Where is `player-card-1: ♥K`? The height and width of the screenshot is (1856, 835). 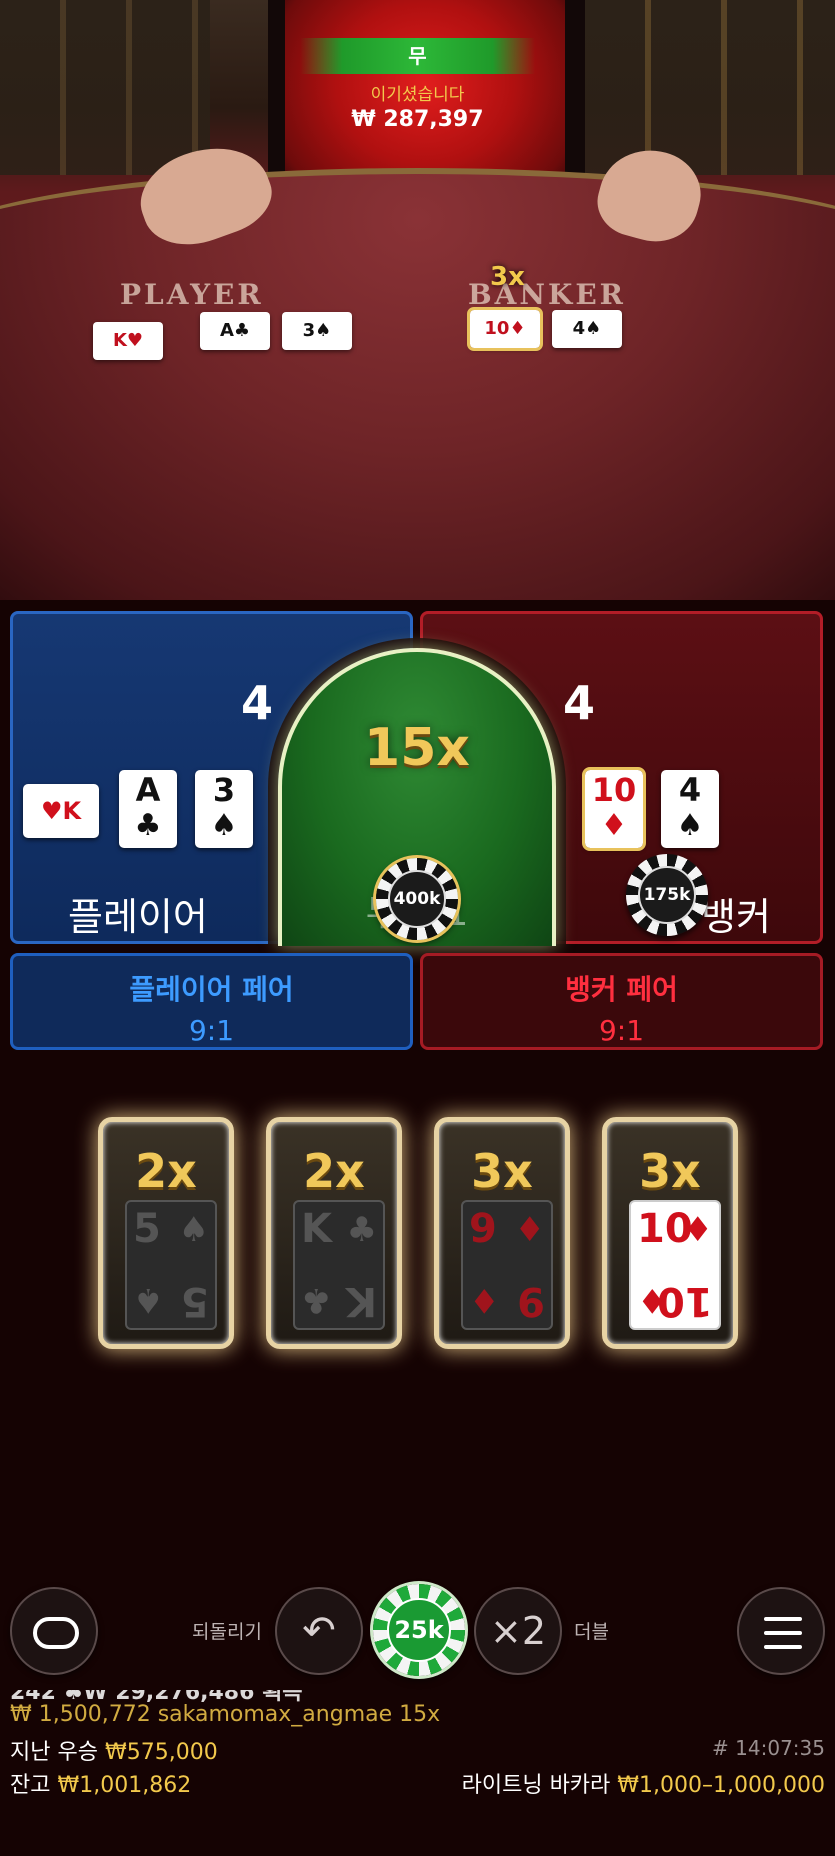
player-card-1: ♥K is located at coordinates (61, 811).